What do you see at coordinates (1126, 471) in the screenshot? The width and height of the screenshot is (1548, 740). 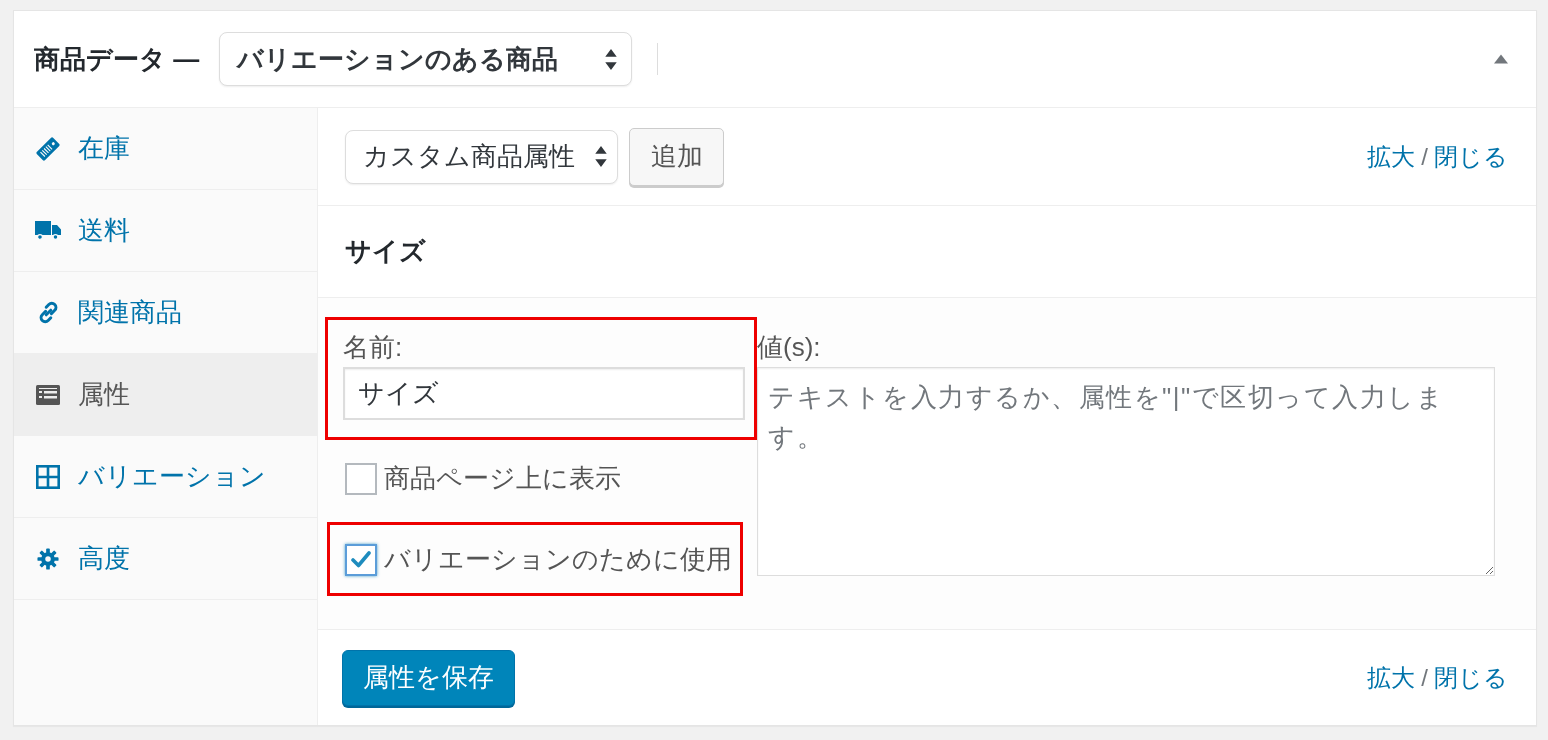 I see `values-textarea: テキストを入力するか、属性を"|"で区切って入力します。` at bounding box center [1126, 471].